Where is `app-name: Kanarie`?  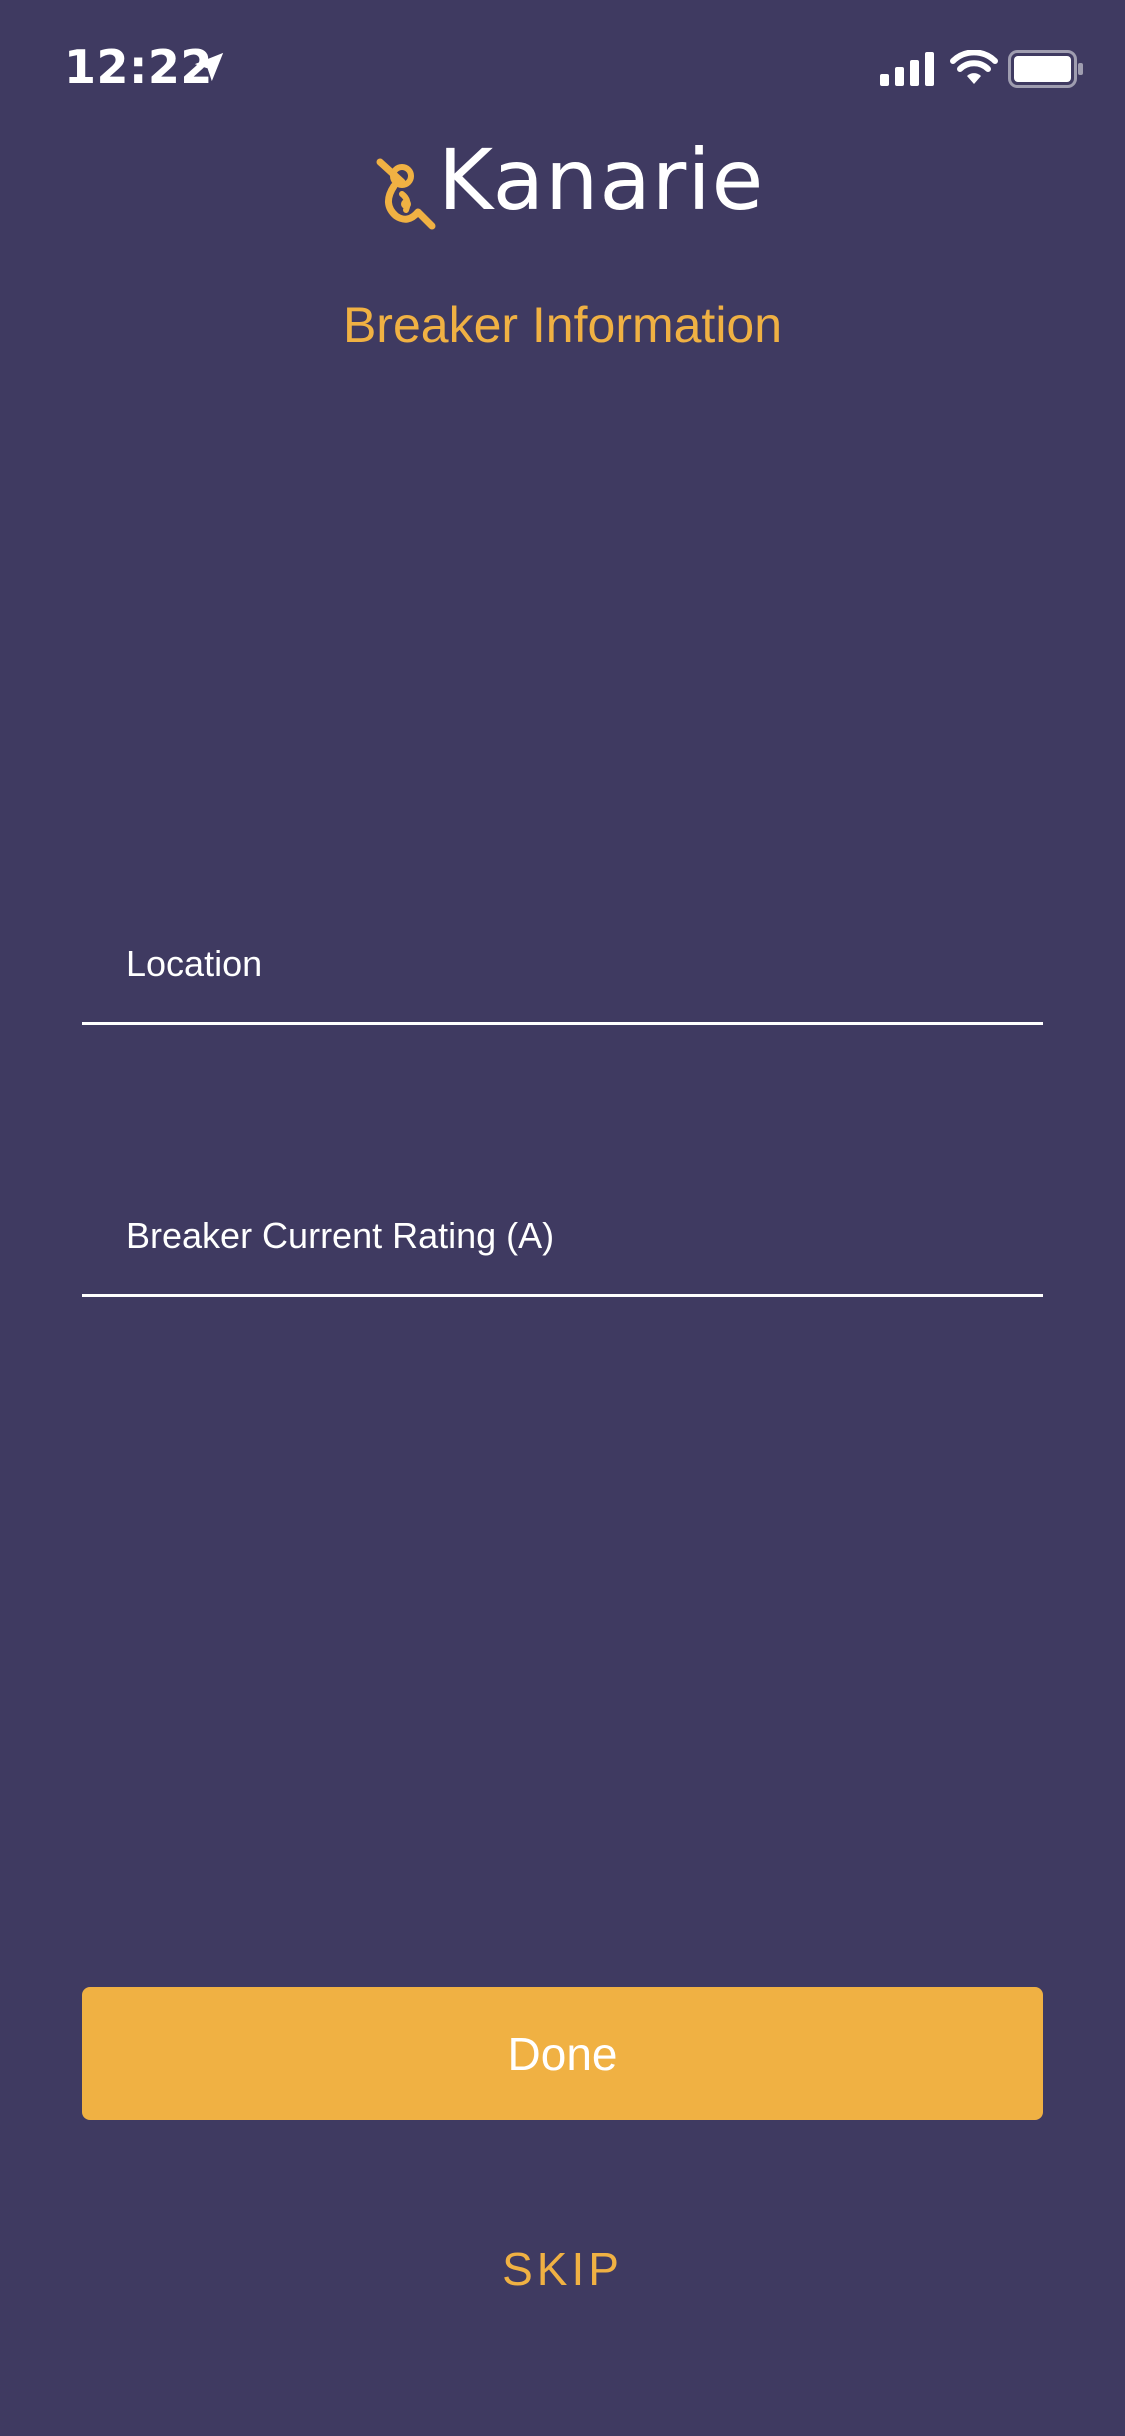 app-name: Kanarie is located at coordinates (601, 180).